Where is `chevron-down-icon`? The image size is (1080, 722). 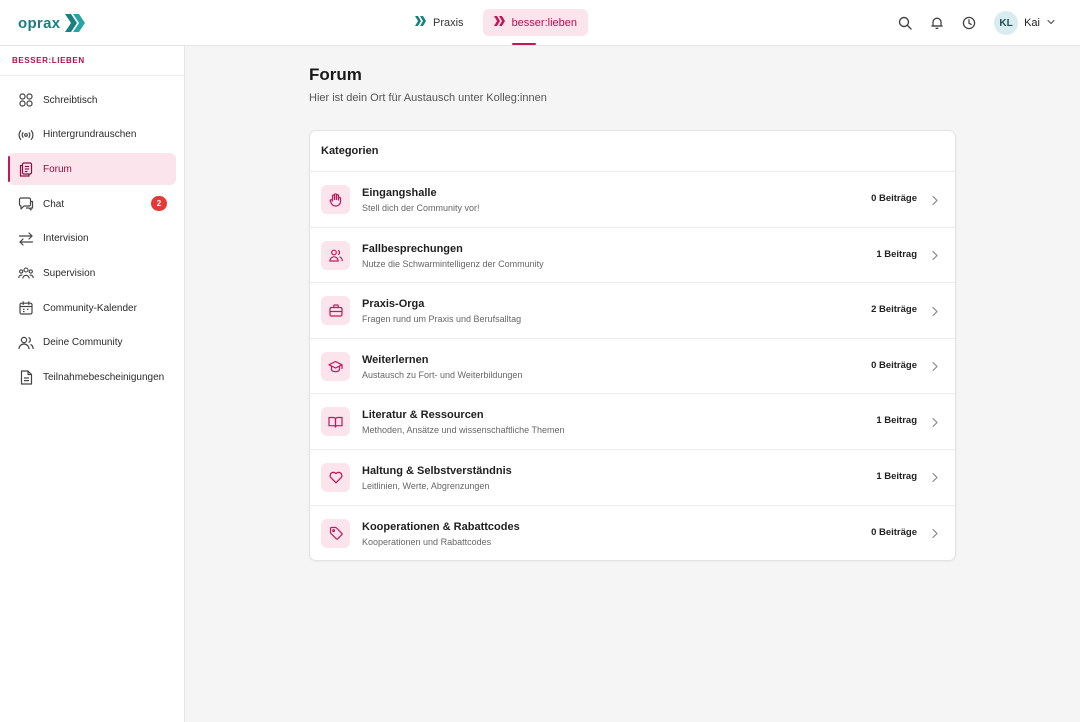 chevron-down-icon is located at coordinates (1051, 23).